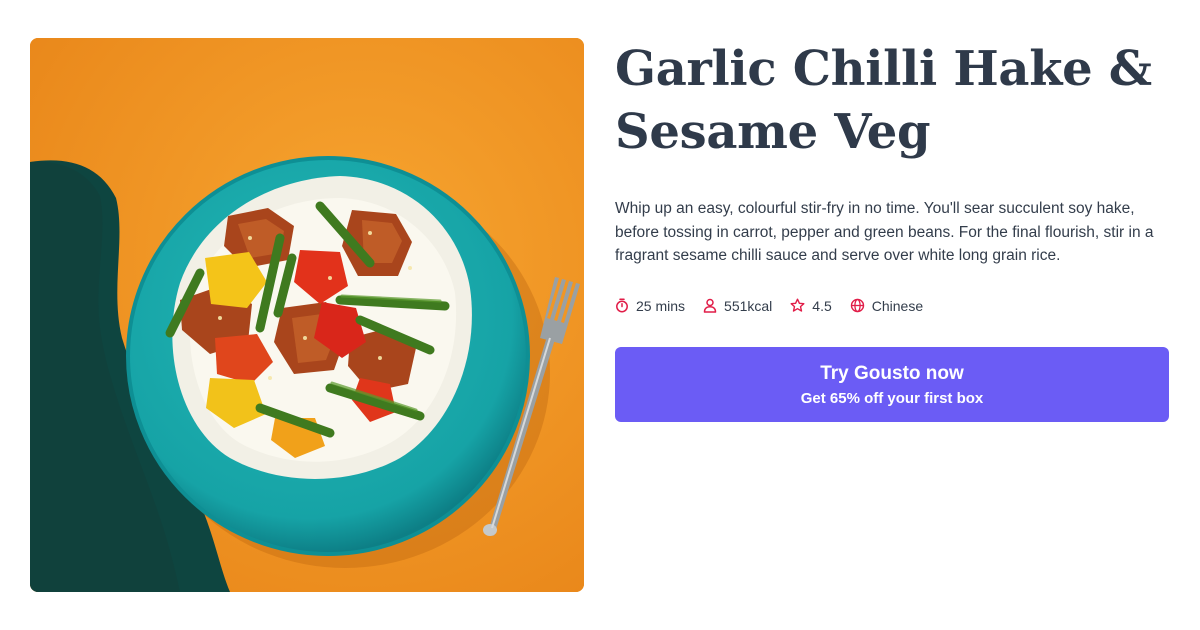 Image resolution: width=1200 pixels, height=630 pixels. What do you see at coordinates (773, 132) in the screenshot?
I see `recipe-title-line-2: Sesame Veg` at bounding box center [773, 132].